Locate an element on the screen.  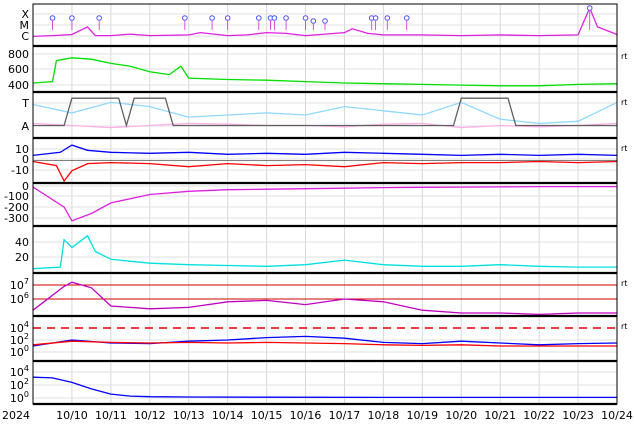
y-tick-label: T is located at coordinates (25, 103).